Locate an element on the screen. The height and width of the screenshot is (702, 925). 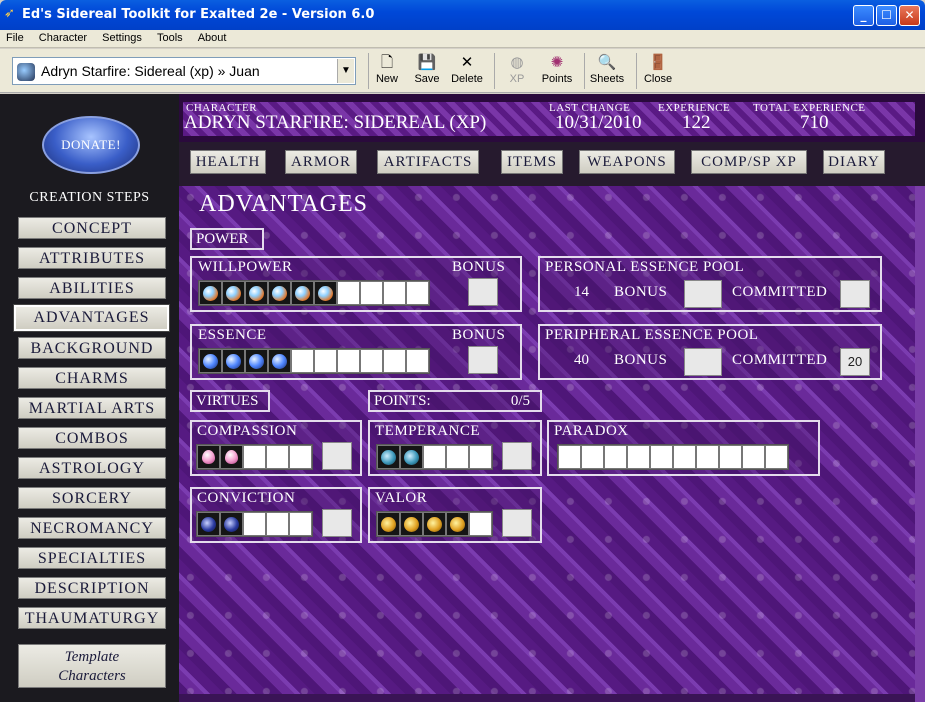
step-background: BACKGROUND is located at coordinates (92, 348).